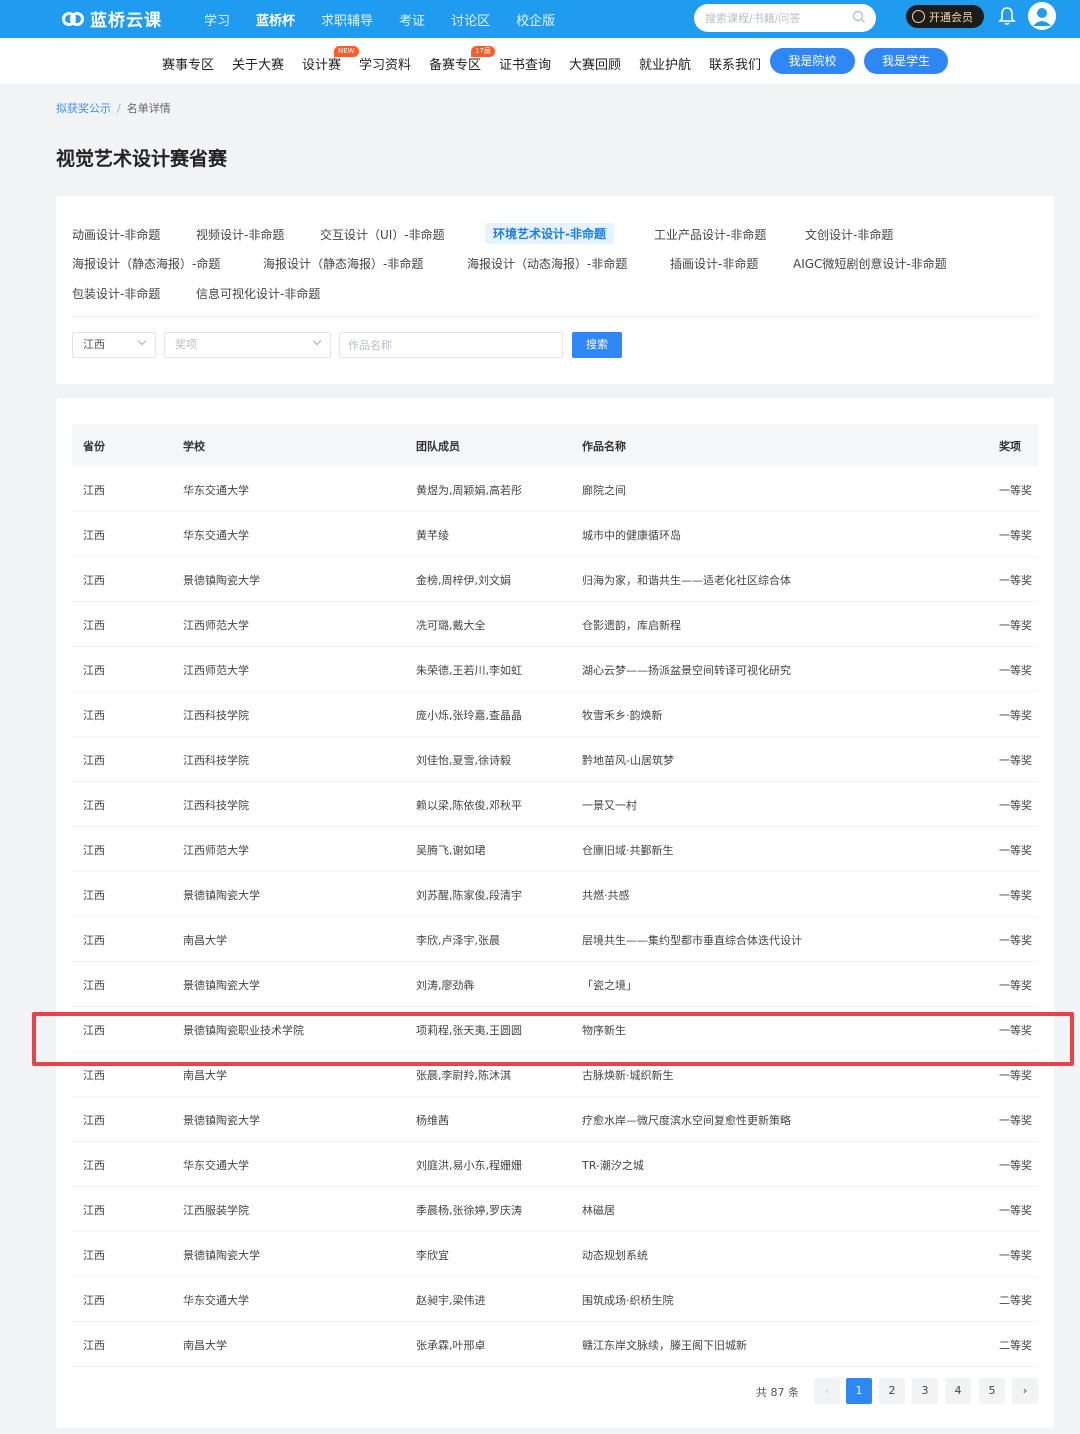 The width and height of the screenshot is (1080, 1434). What do you see at coordinates (859, 1391) in the screenshot?
I see `page-1-button: 1` at bounding box center [859, 1391].